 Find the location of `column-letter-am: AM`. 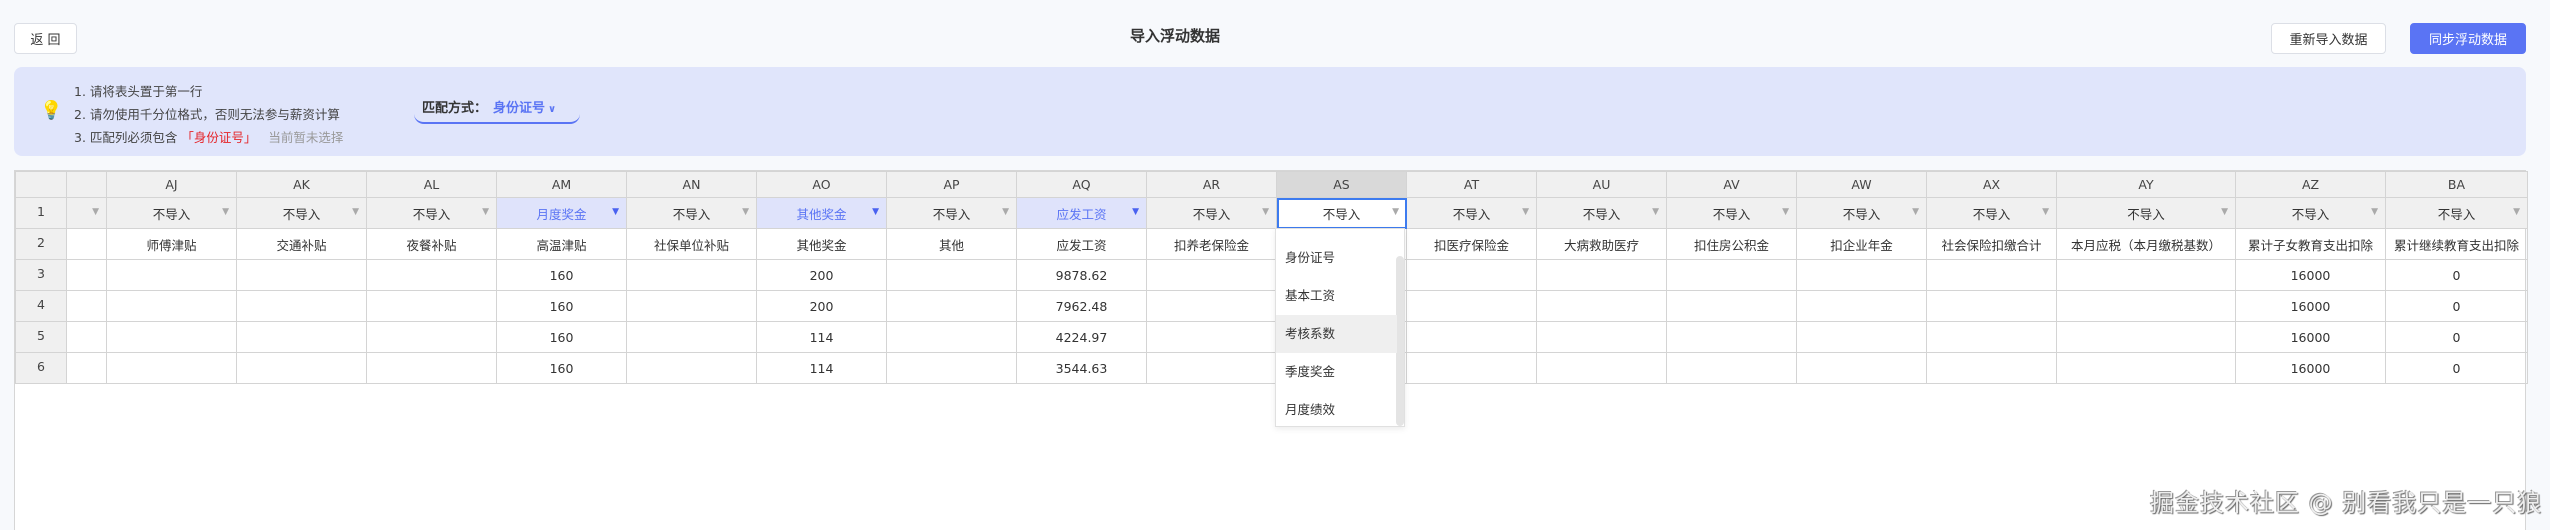

column-letter-am: AM is located at coordinates (561, 184).